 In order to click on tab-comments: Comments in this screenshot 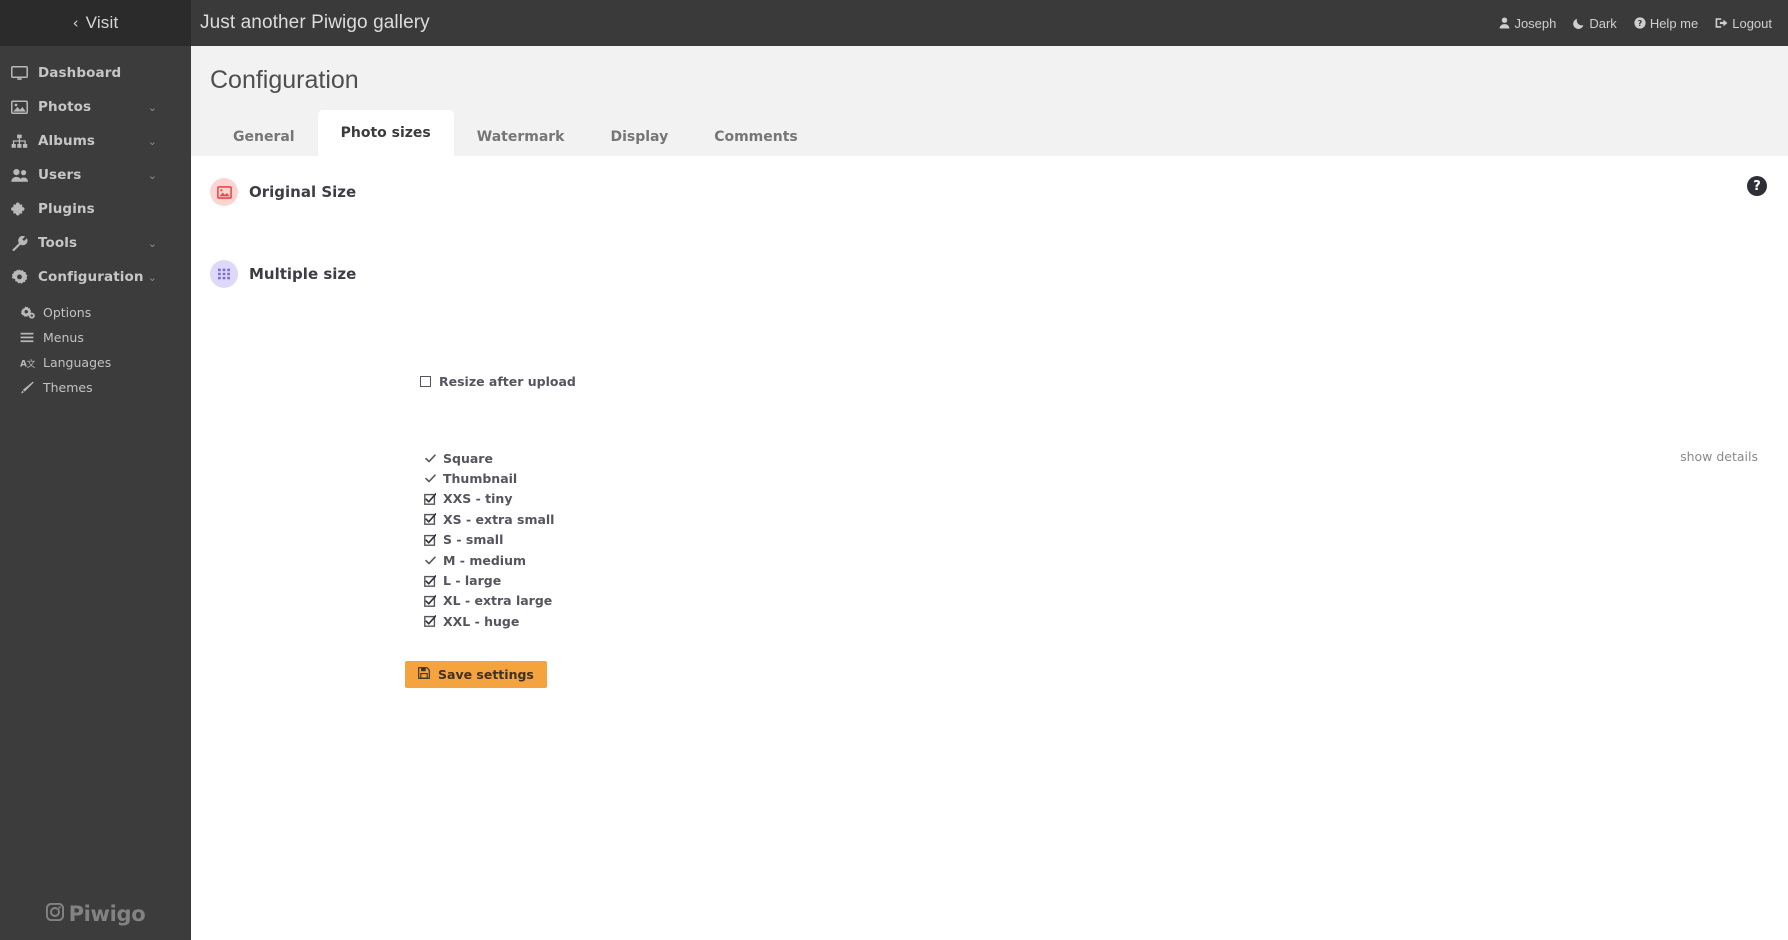, I will do `click(756, 137)`.